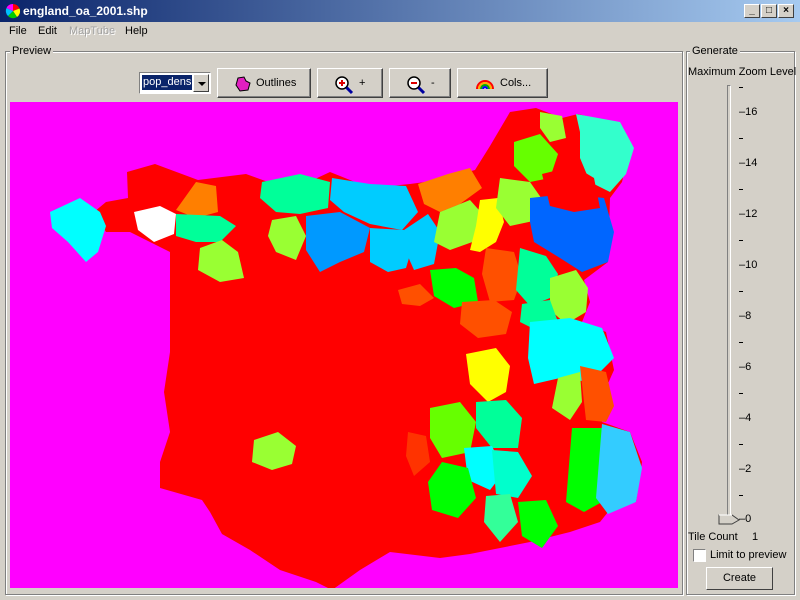 The width and height of the screenshot is (800, 600). Describe the element at coordinates (13, 11) in the screenshot. I see `colour-wheel-icon` at that location.